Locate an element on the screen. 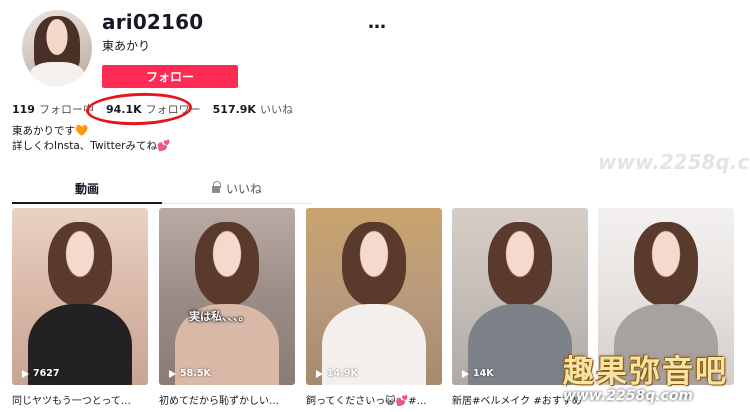  profile-display-name: 東あかり is located at coordinates (126, 46).